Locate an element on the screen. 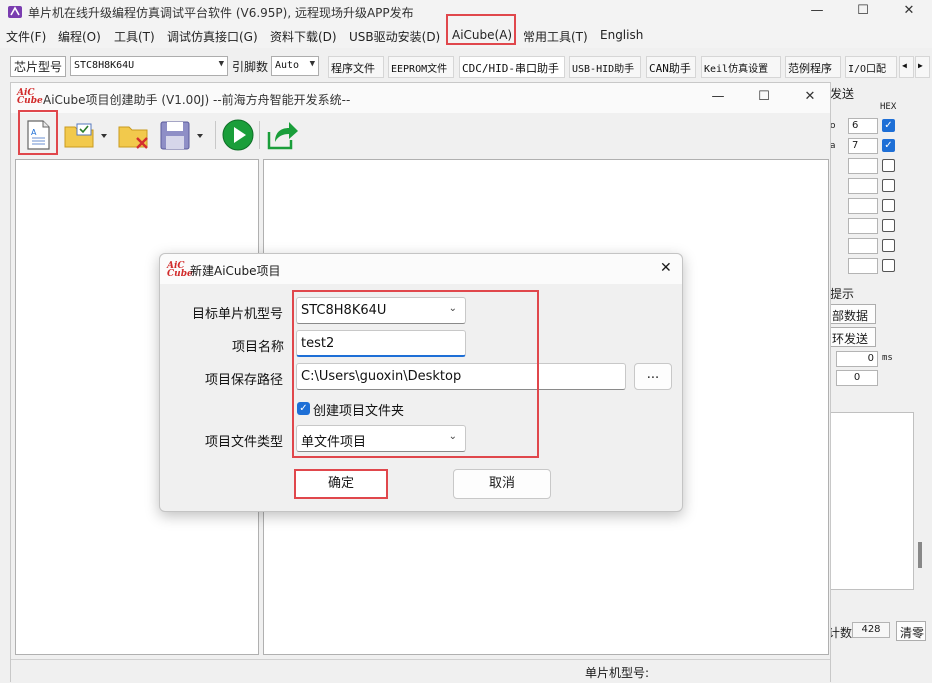 Image resolution: width=932 pixels, height=683 pixels. send-row-2-input: 7 is located at coordinates (863, 146).